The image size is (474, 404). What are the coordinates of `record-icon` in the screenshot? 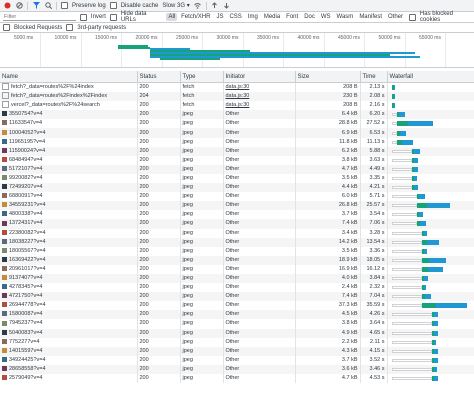 It's located at (7, 6).